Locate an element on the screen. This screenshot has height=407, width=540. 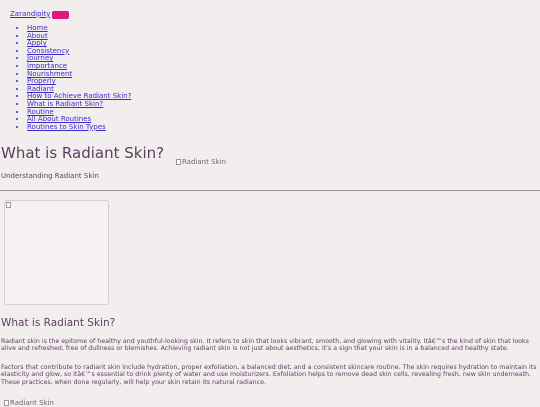
section-divider is located at coordinates (270, 190).